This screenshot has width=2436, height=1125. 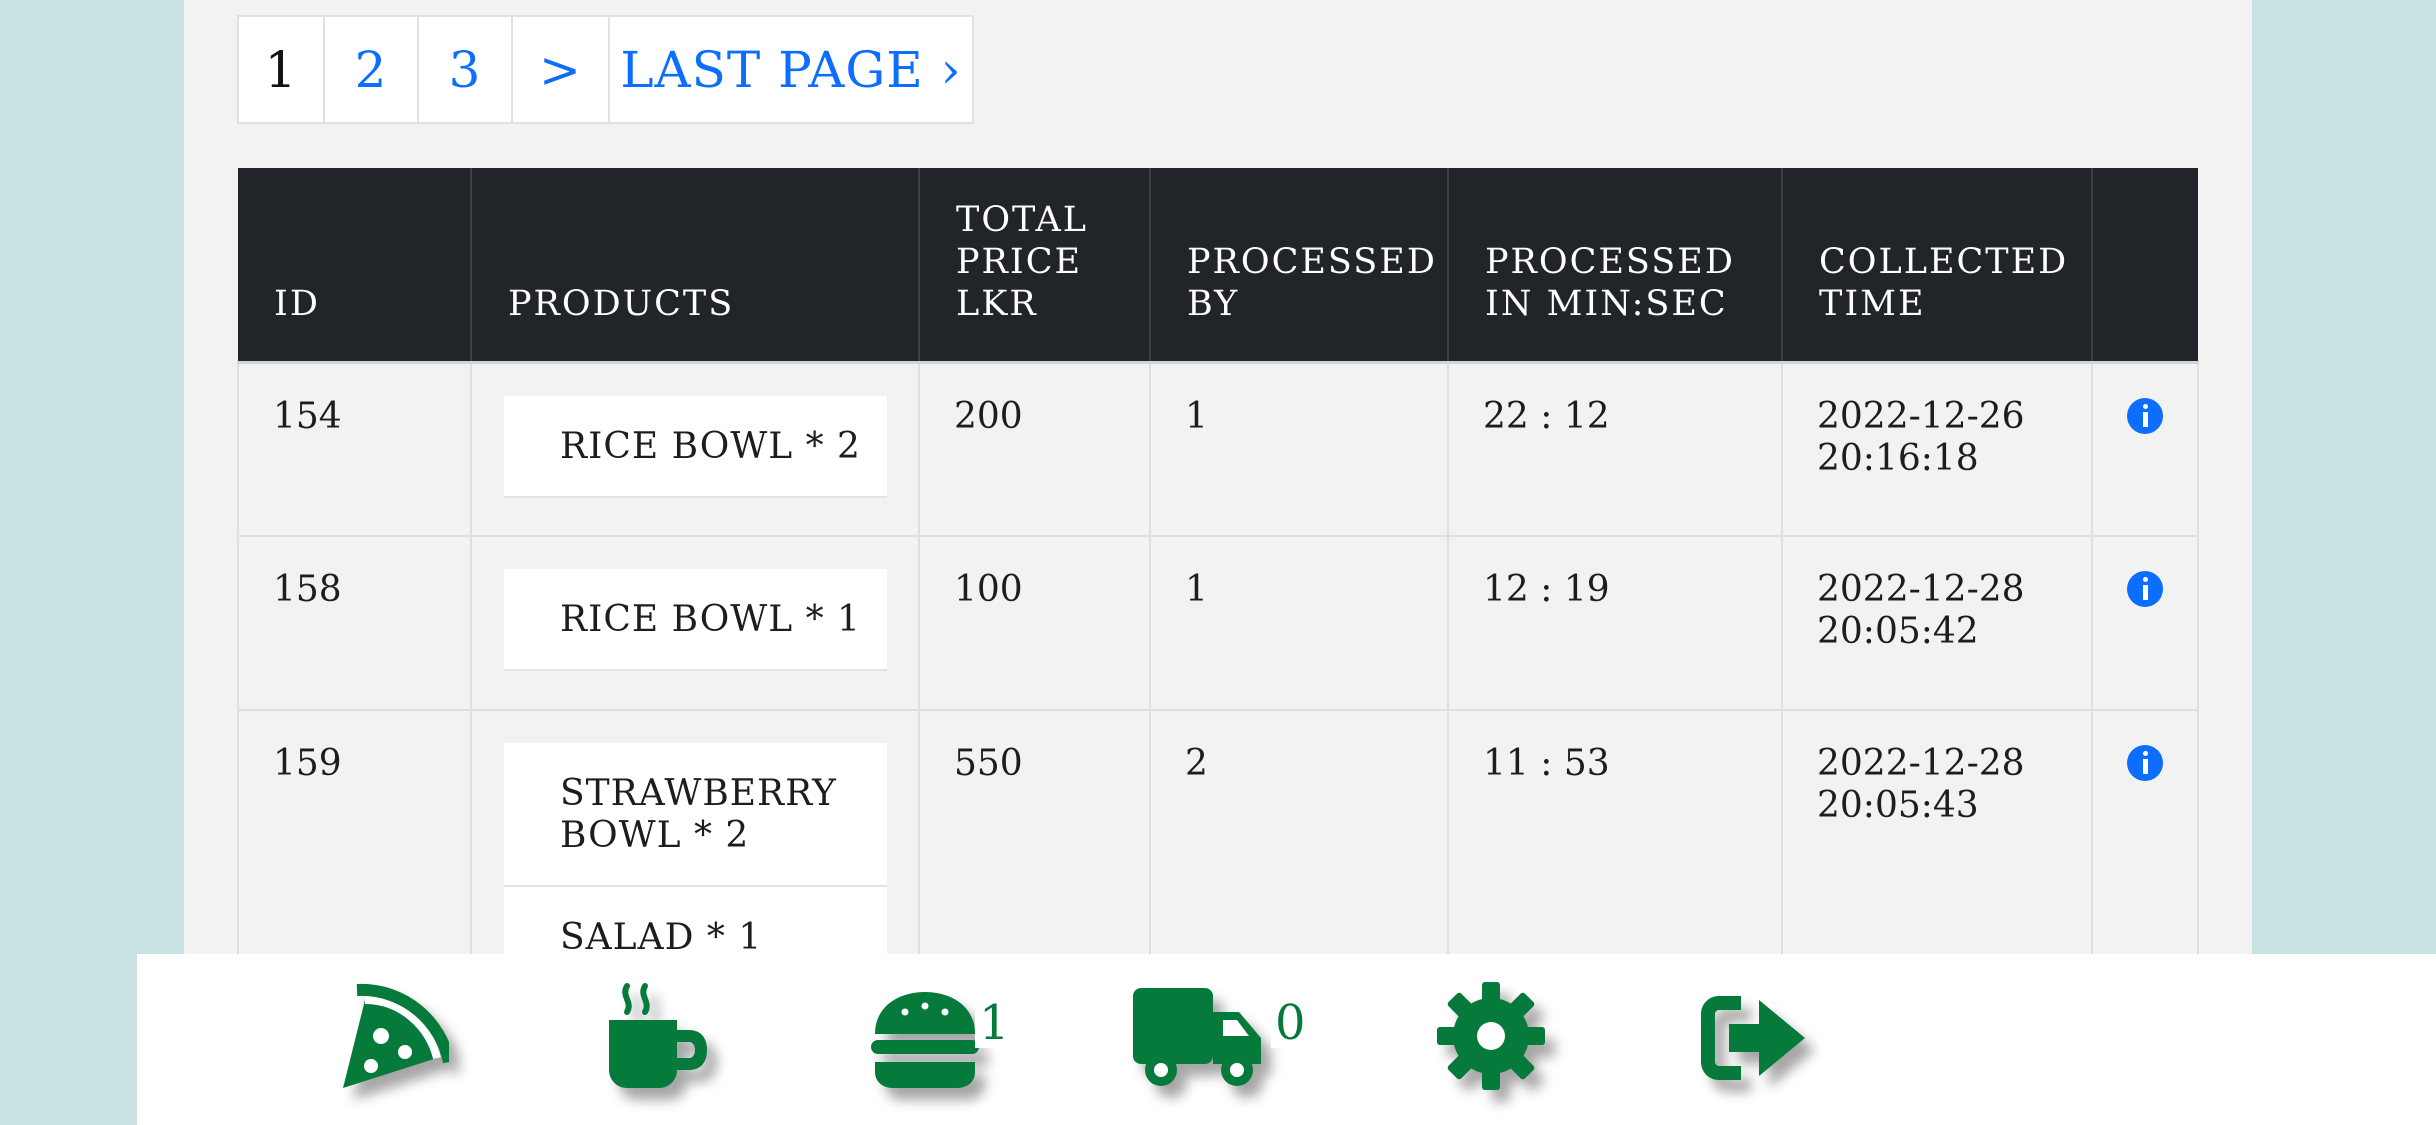 What do you see at coordinates (695, 446) in the screenshot?
I see `product-item: RICE BOWL * 2` at bounding box center [695, 446].